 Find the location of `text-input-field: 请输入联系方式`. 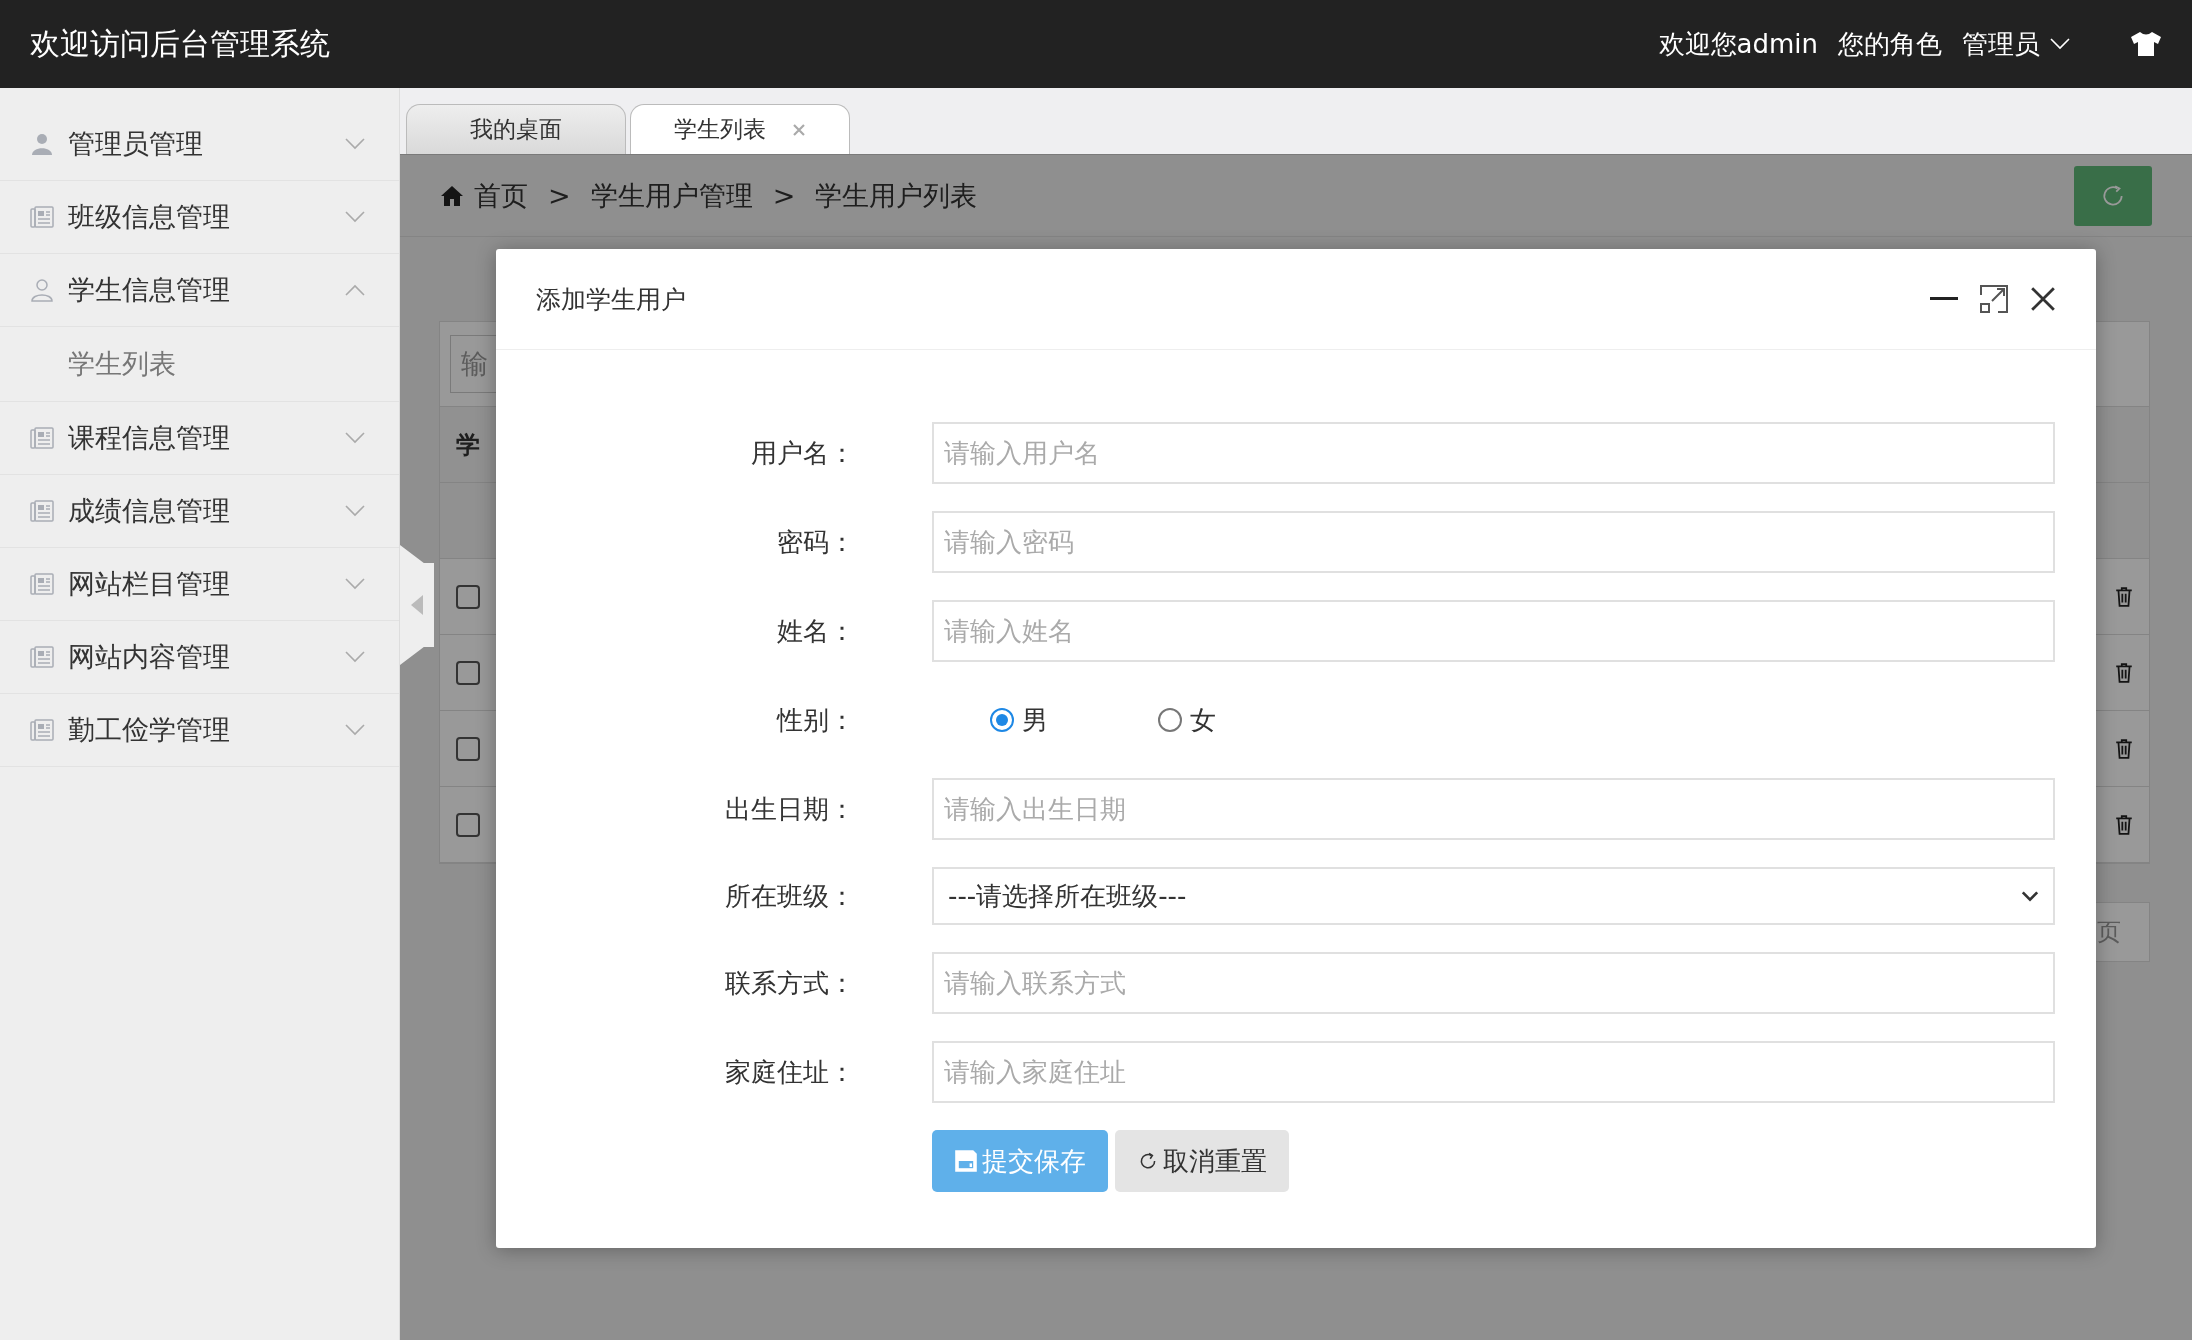

text-input-field: 请输入联系方式 is located at coordinates (1493, 983).